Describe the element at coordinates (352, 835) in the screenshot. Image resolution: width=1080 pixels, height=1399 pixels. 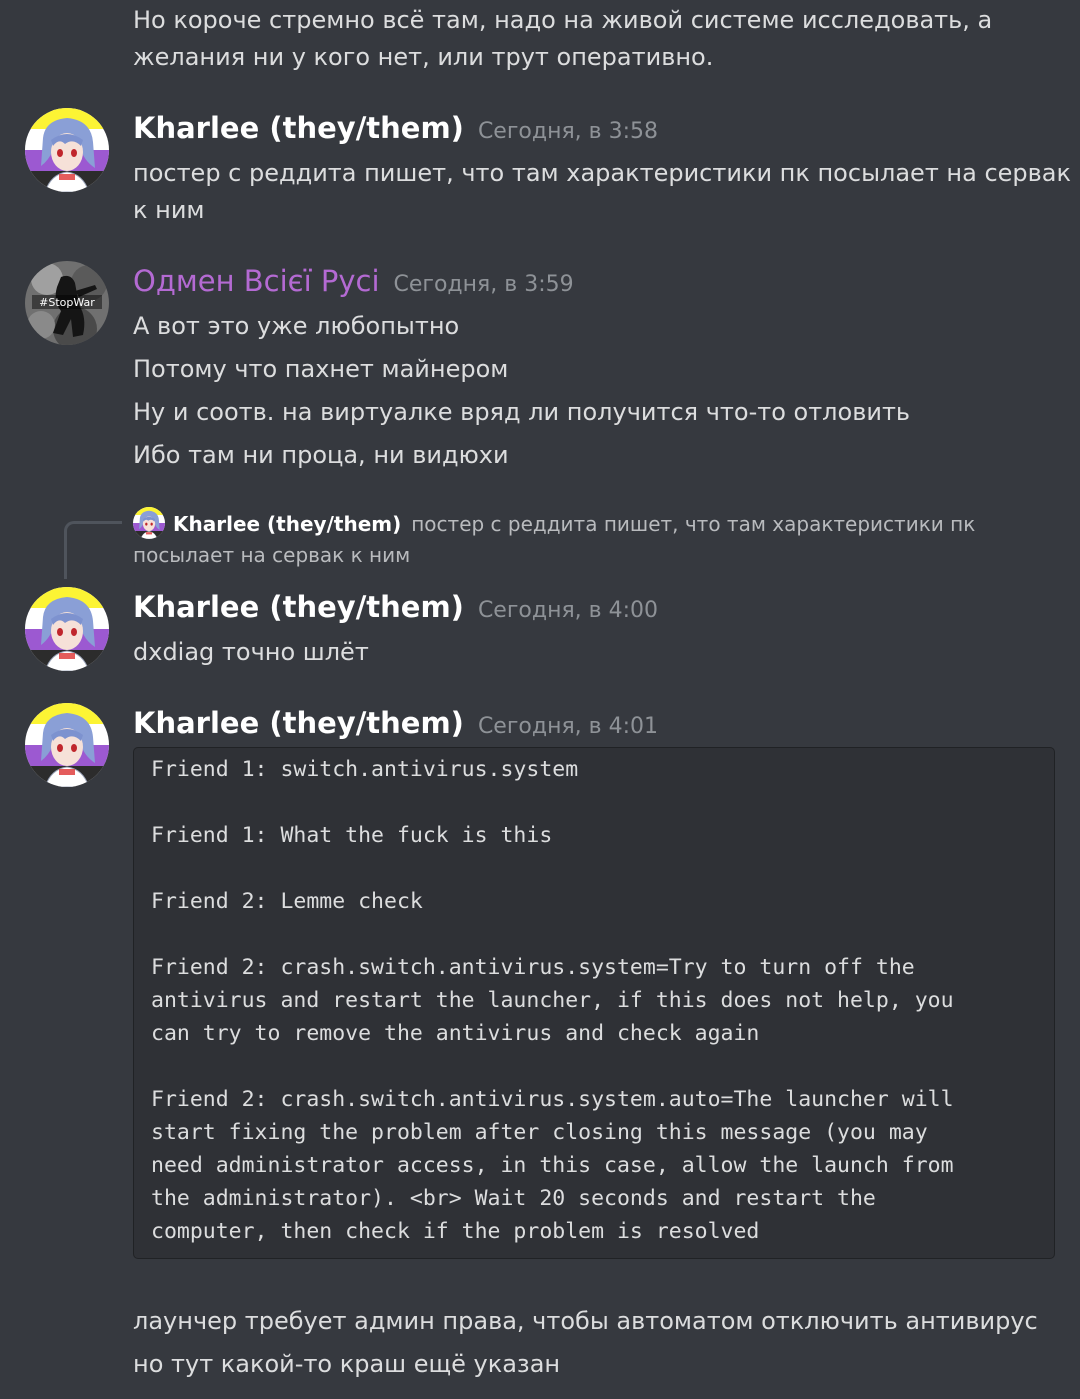
I see `code-line: Friend 1: What the fuck is this` at that location.